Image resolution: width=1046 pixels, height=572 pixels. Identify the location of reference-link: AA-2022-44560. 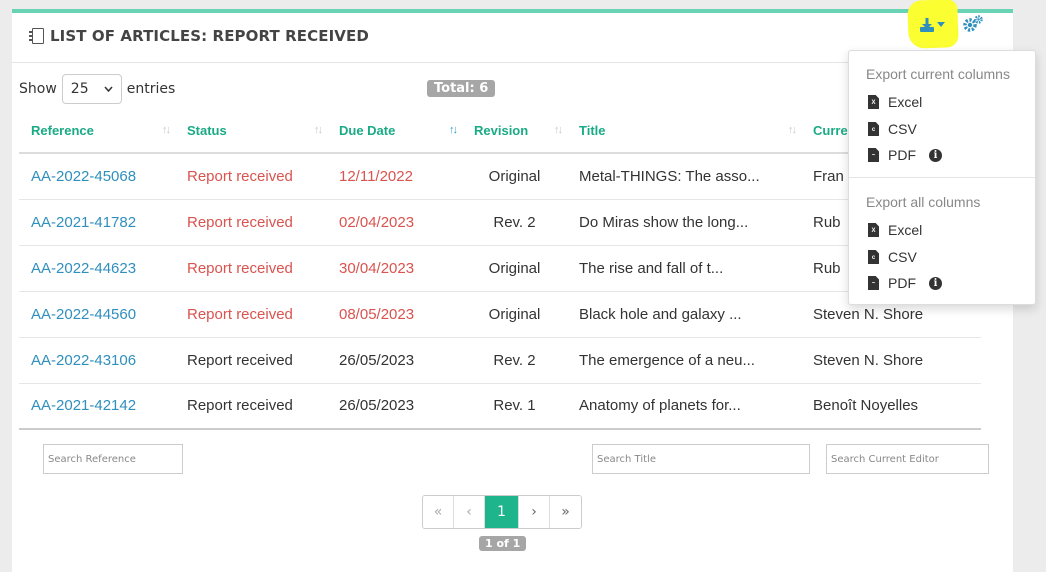
(97, 314).